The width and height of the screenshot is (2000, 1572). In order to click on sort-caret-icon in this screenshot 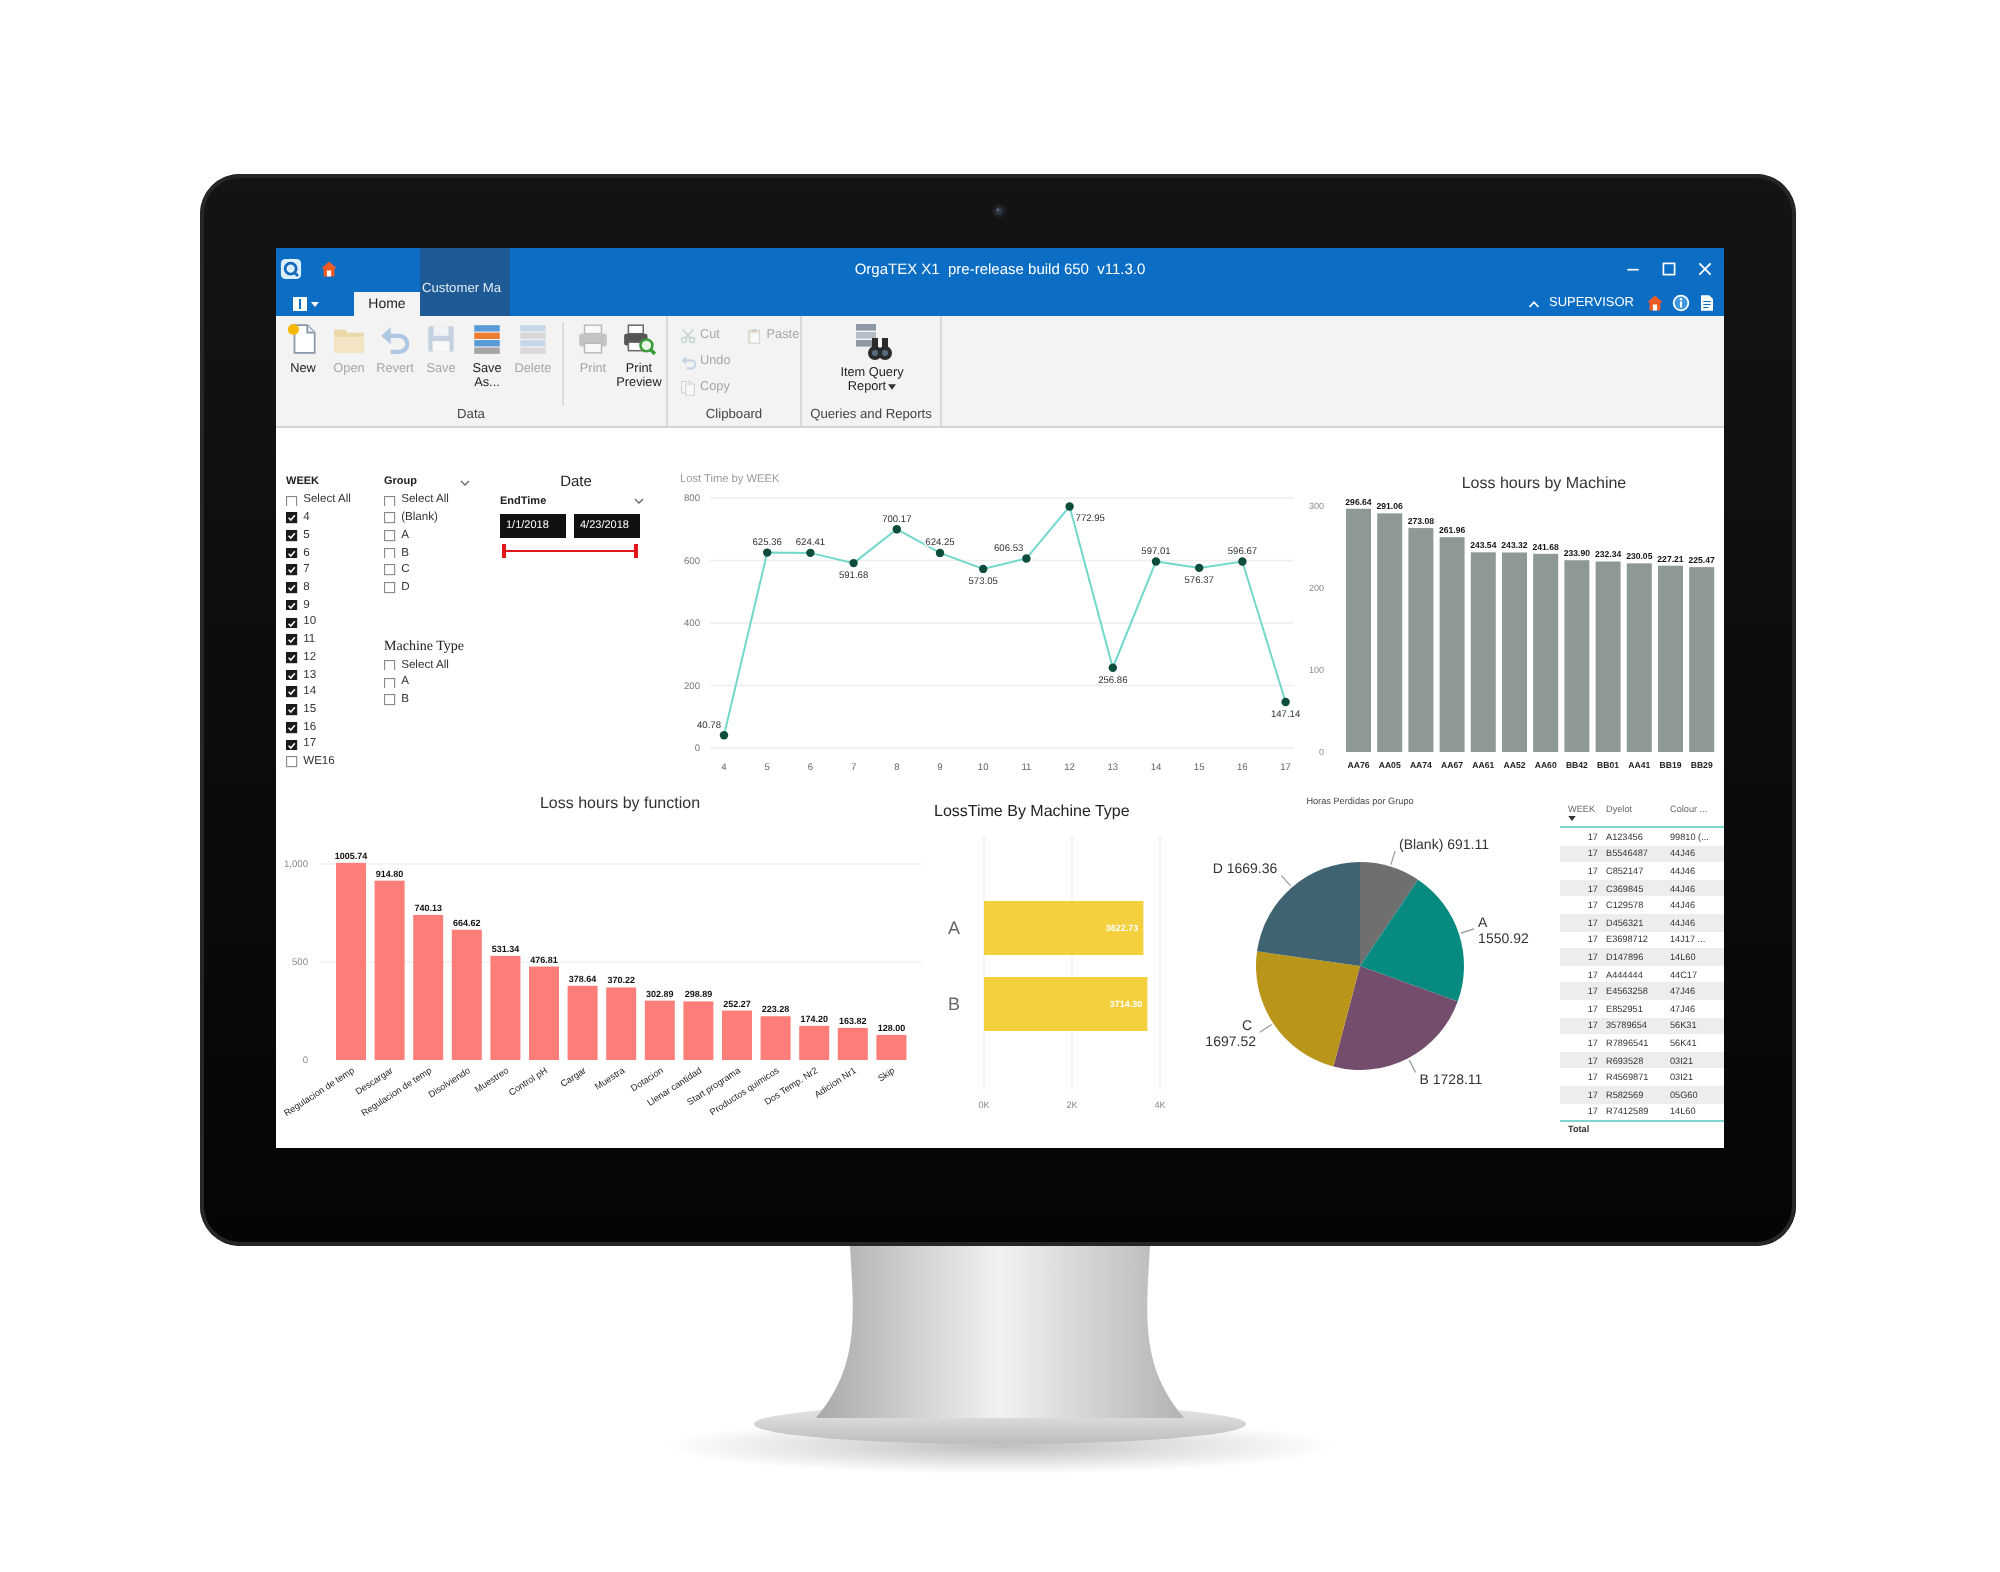, I will do `click(1572, 818)`.